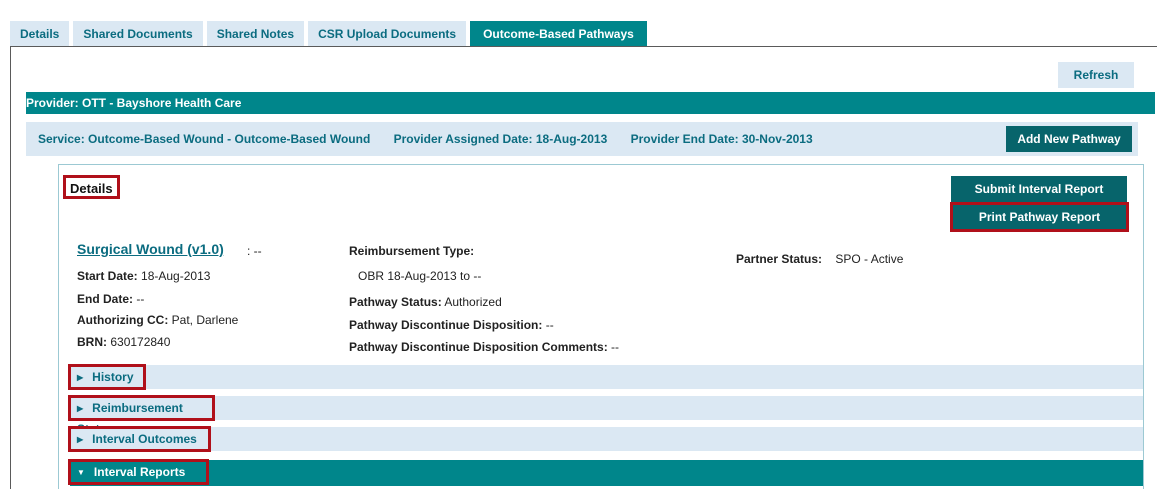  Describe the element at coordinates (606, 473) in the screenshot. I see `interval-reports-section-bar` at that location.